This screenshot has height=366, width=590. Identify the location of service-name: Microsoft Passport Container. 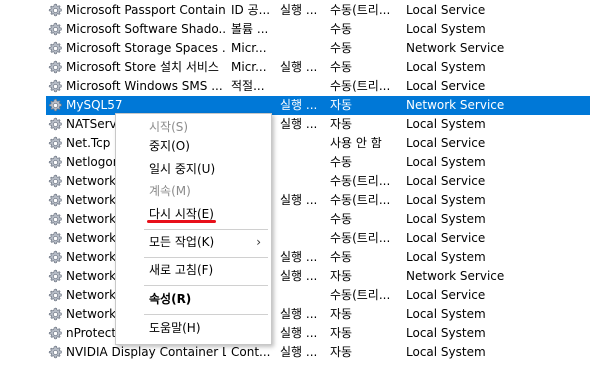
(146, 10).